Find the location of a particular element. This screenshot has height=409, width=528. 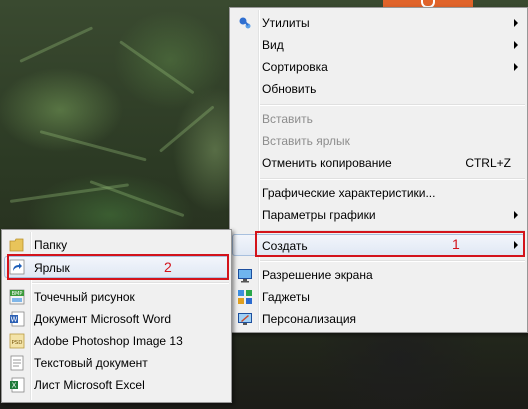

menu-item-label: Разрешение экрана is located at coordinates (317, 275).